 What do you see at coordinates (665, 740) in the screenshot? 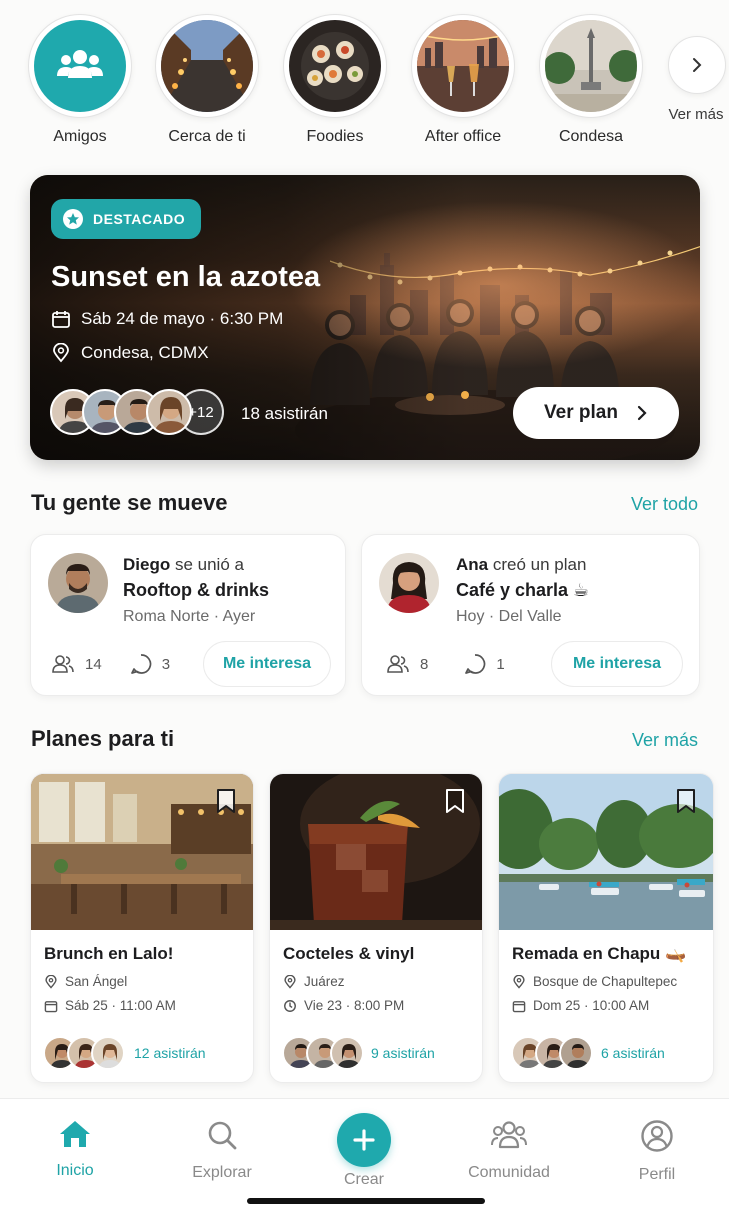
I see `plans-see-more-link: Ver más` at bounding box center [665, 740].